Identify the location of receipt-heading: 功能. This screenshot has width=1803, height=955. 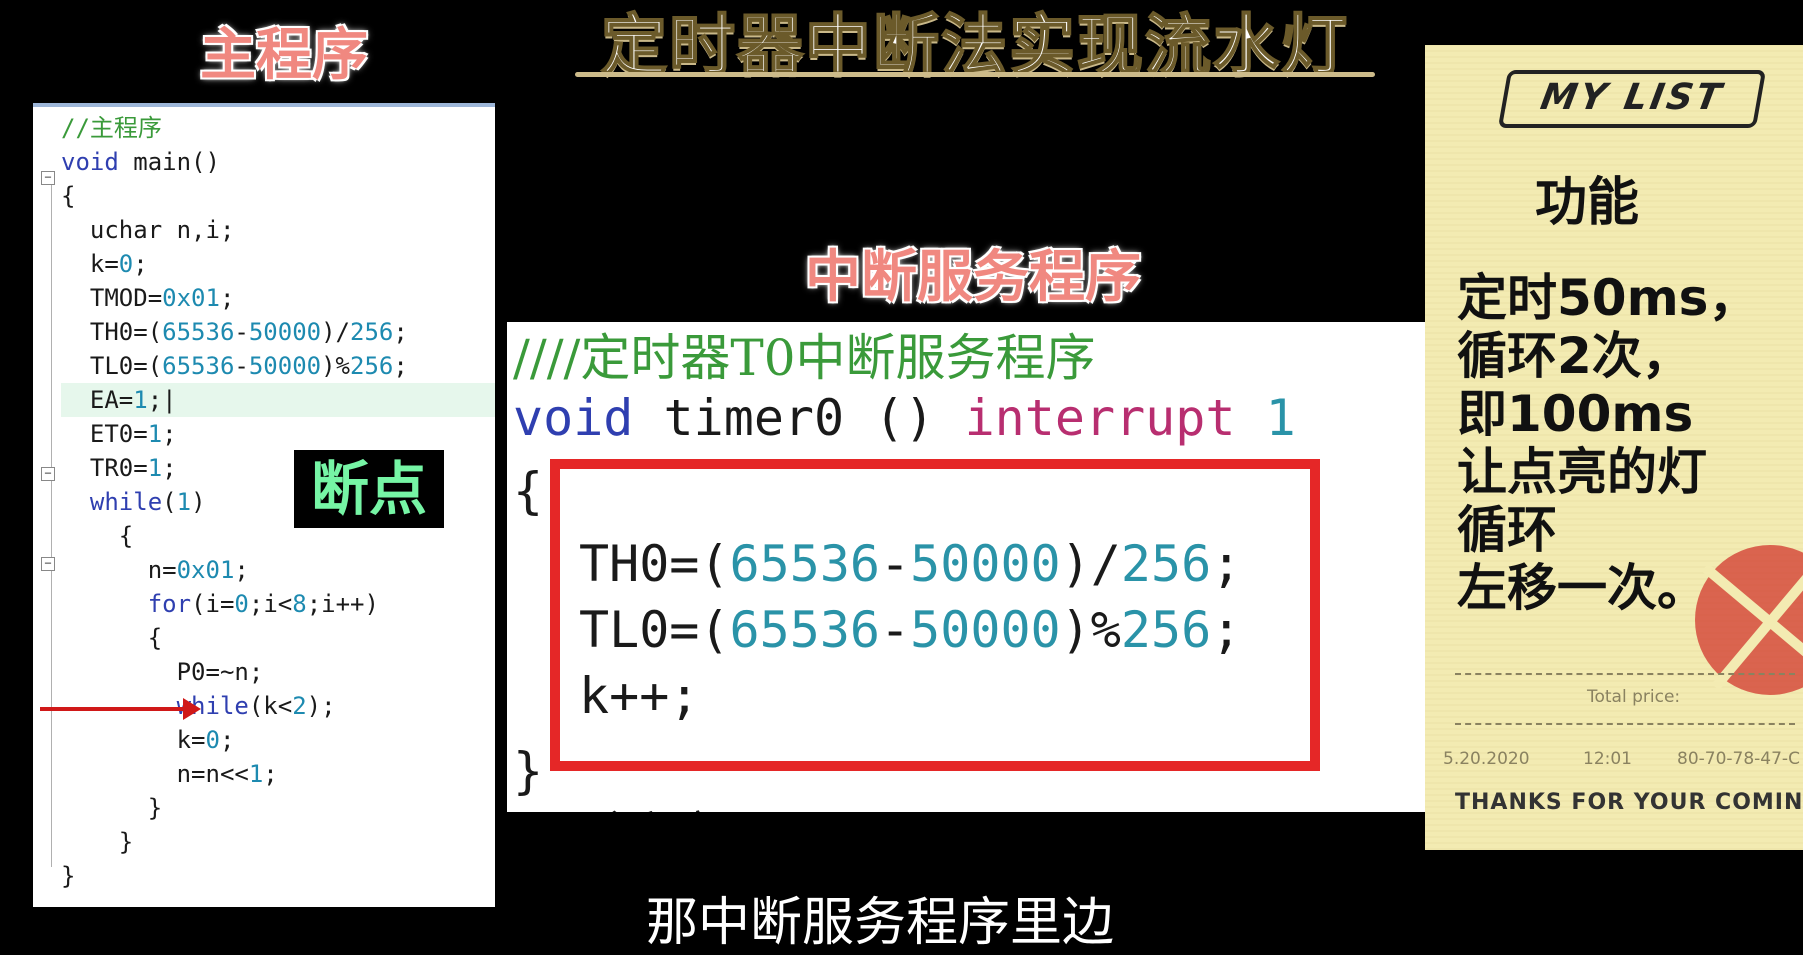
(1587, 203).